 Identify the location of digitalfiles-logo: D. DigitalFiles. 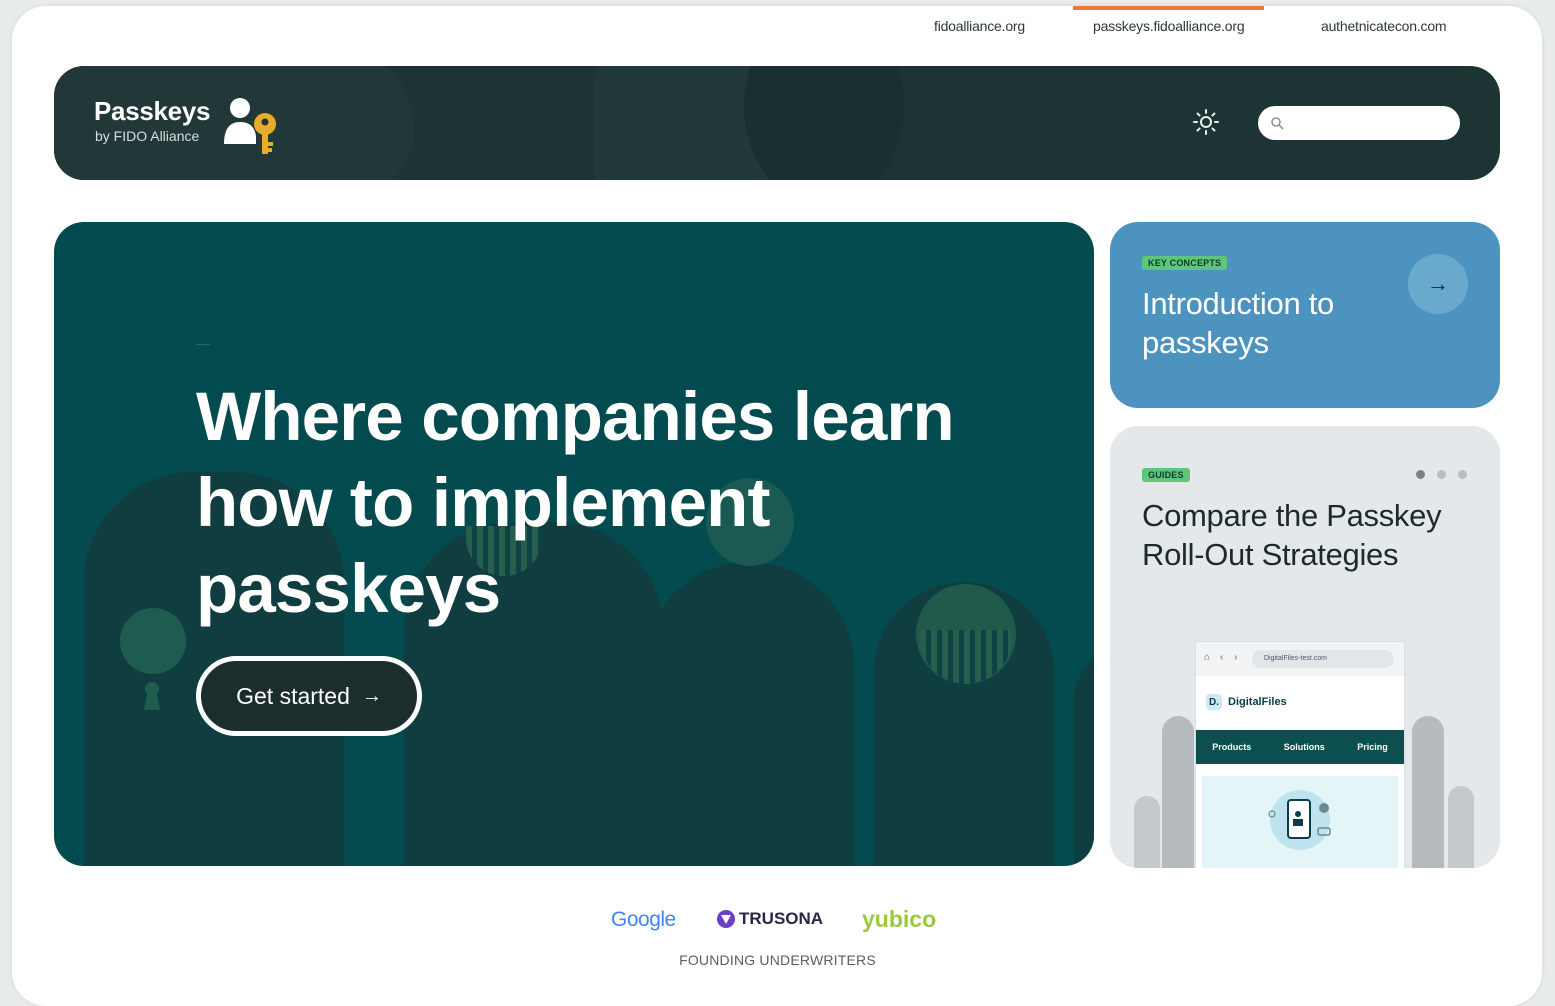
(1246, 702).